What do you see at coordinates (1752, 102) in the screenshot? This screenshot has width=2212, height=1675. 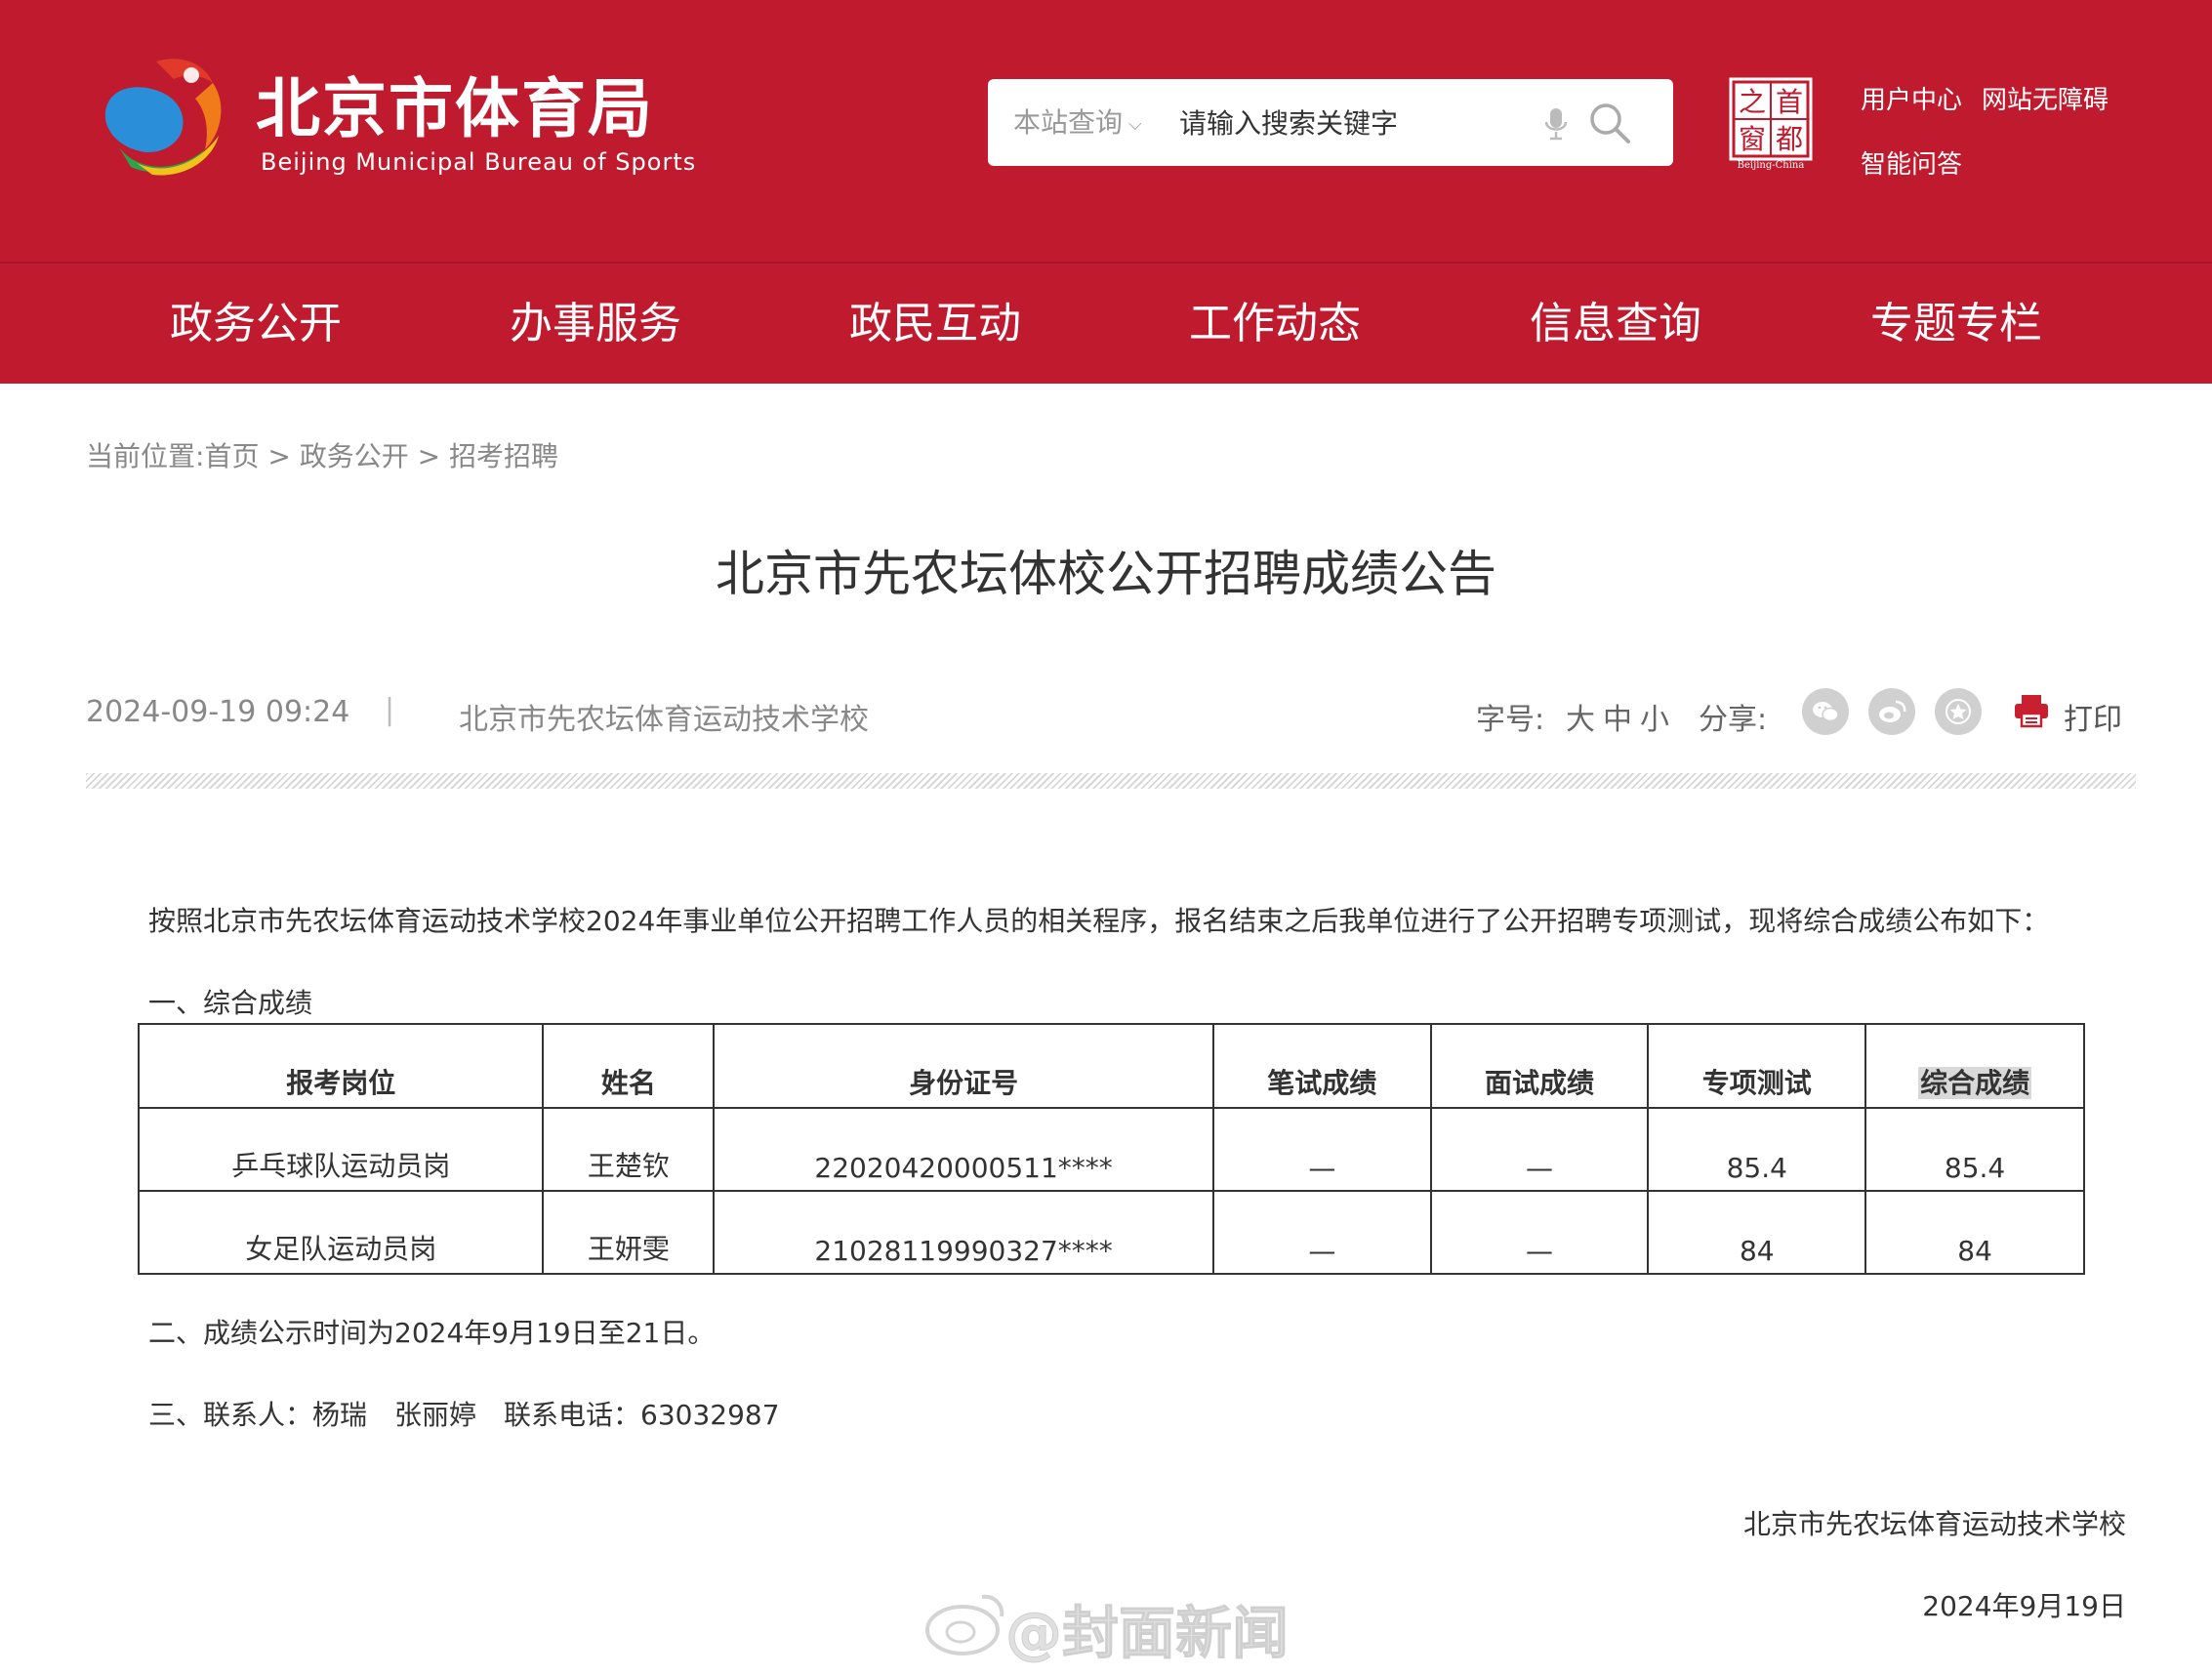 I see `svg-text: 之` at bounding box center [1752, 102].